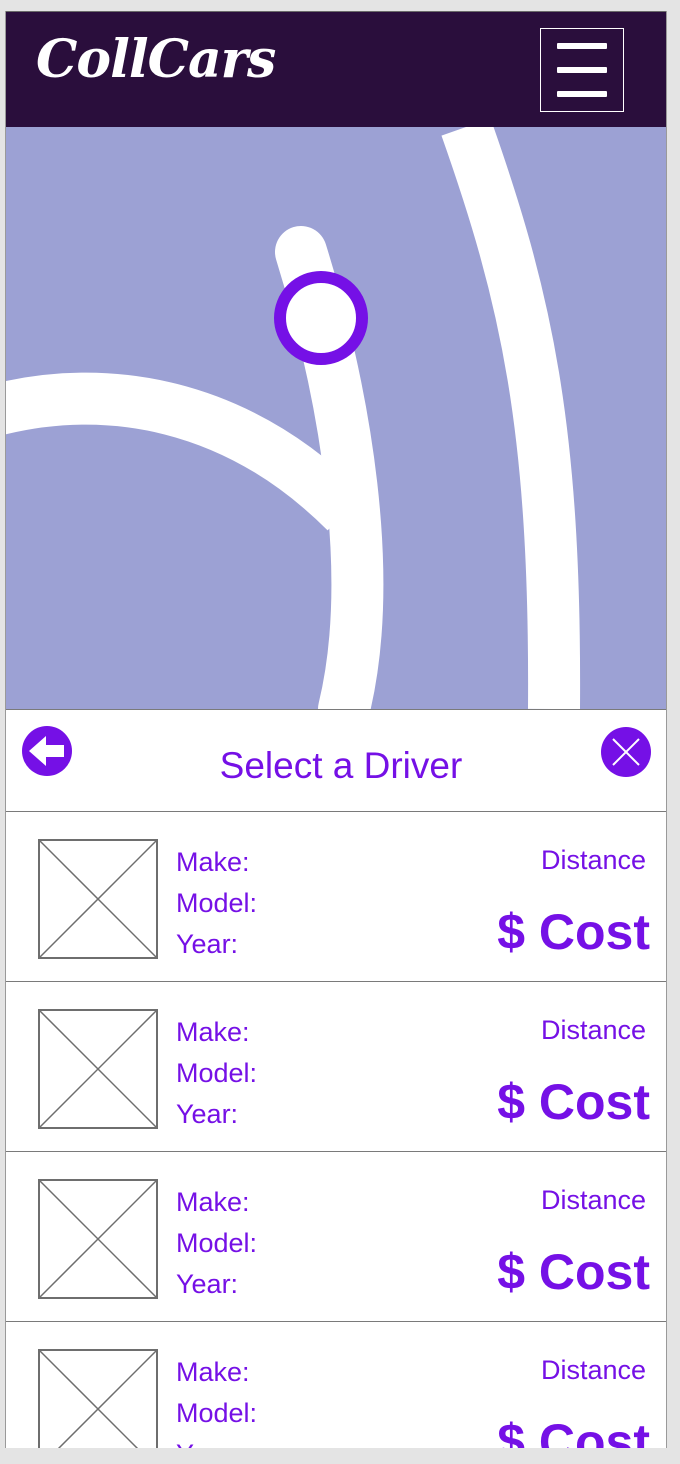 The height and width of the screenshot is (1464, 680). I want to click on hamburger-icon, so click(582, 46).